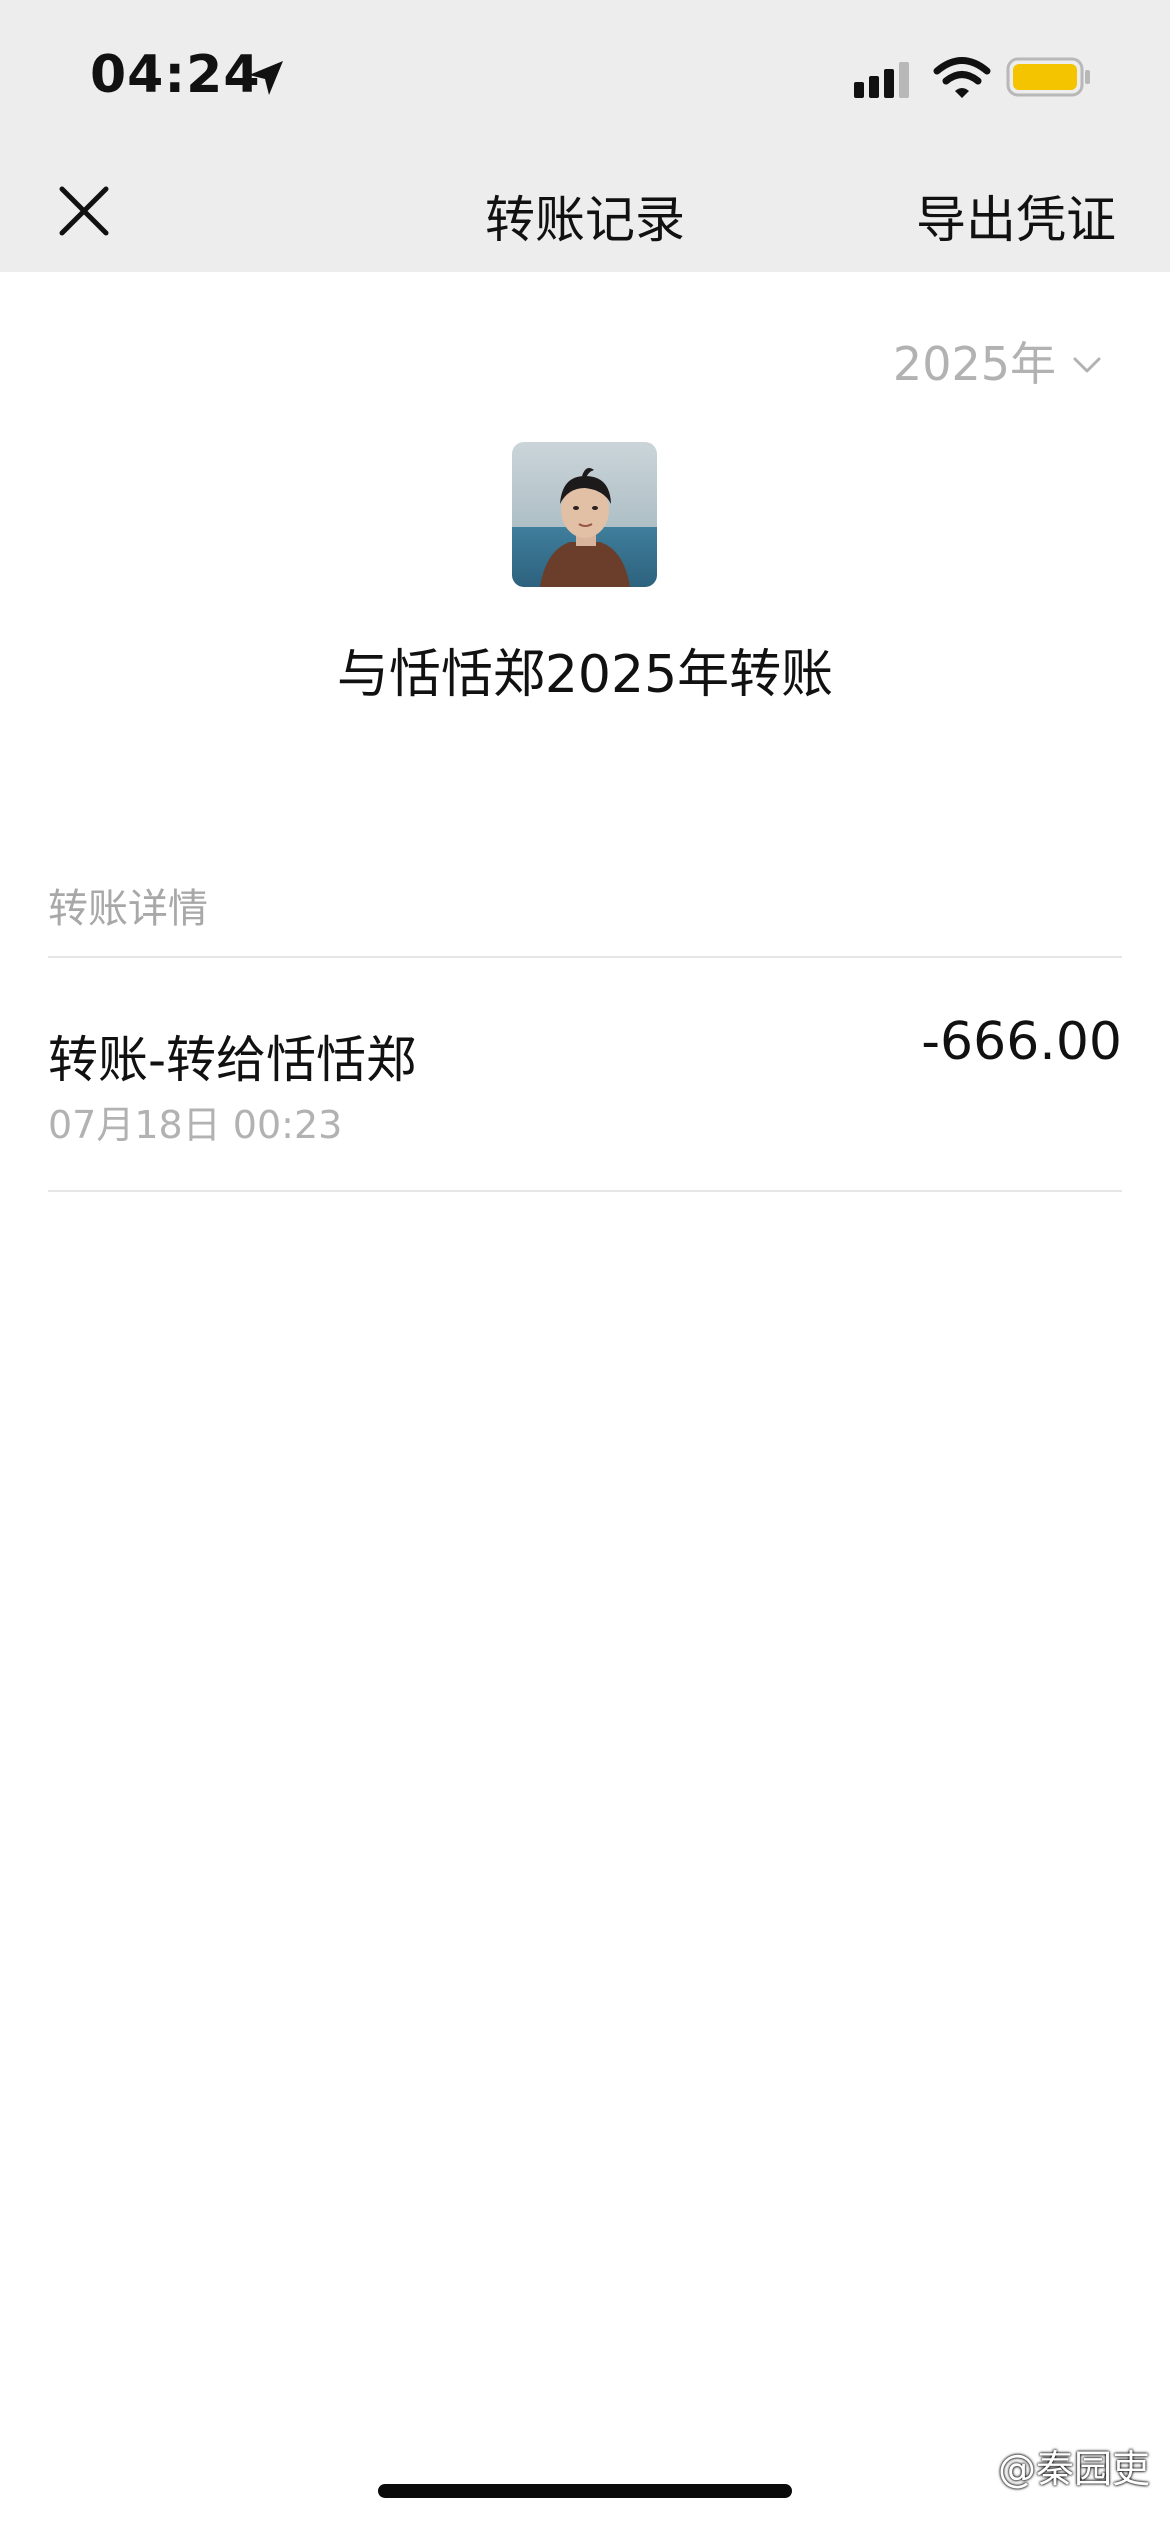 This screenshot has width=1170, height=2532. Describe the element at coordinates (974, 2466) in the screenshot. I see `weibo-logo-icon` at that location.